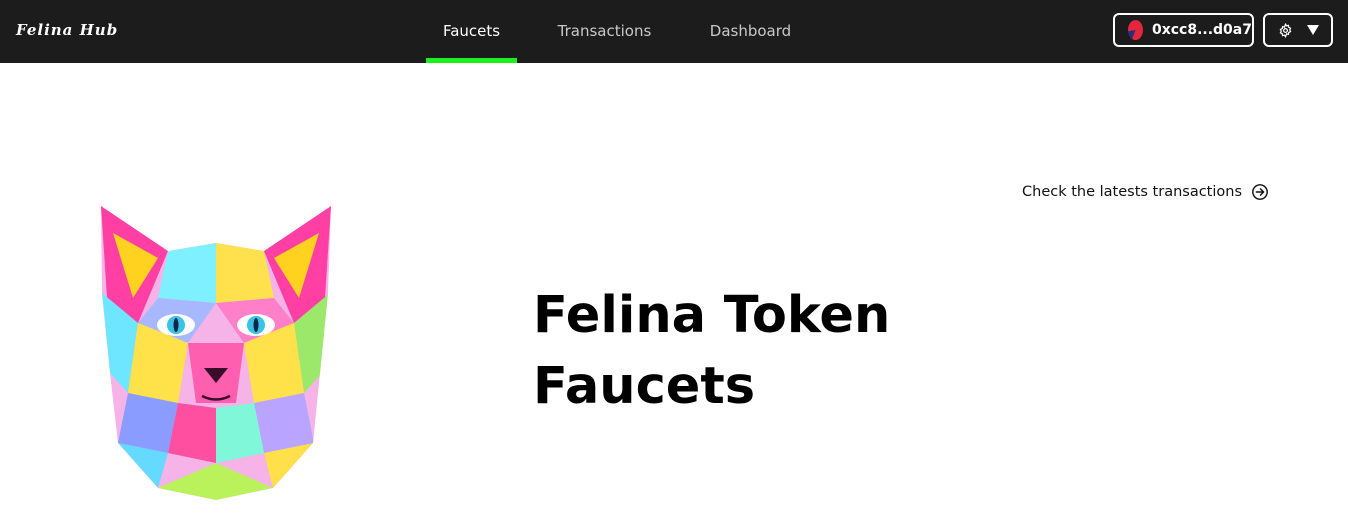  I want to click on tab-transactions: Transactions, so click(604, 31).